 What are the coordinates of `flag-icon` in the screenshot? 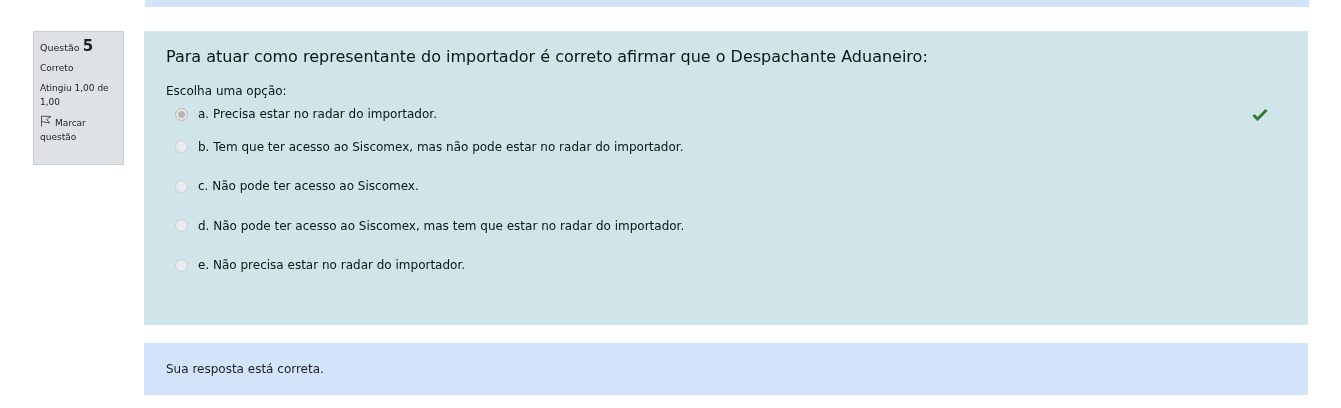 It's located at (46, 121).